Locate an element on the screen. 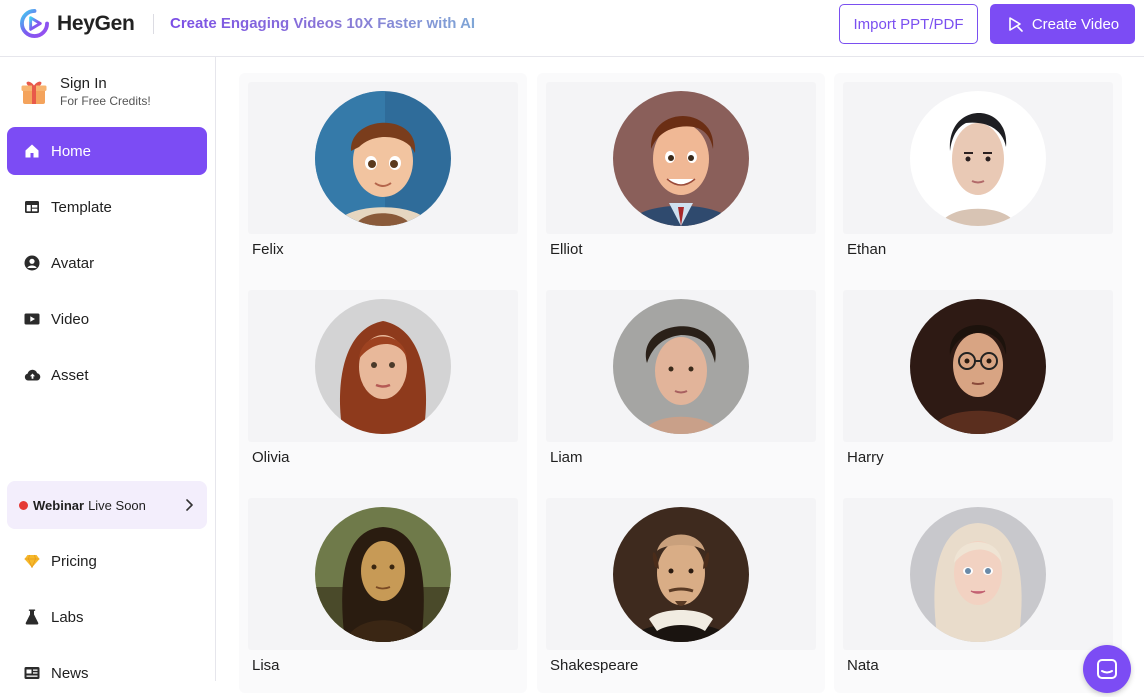  avatar-portrait-olivia is located at coordinates (383, 366).